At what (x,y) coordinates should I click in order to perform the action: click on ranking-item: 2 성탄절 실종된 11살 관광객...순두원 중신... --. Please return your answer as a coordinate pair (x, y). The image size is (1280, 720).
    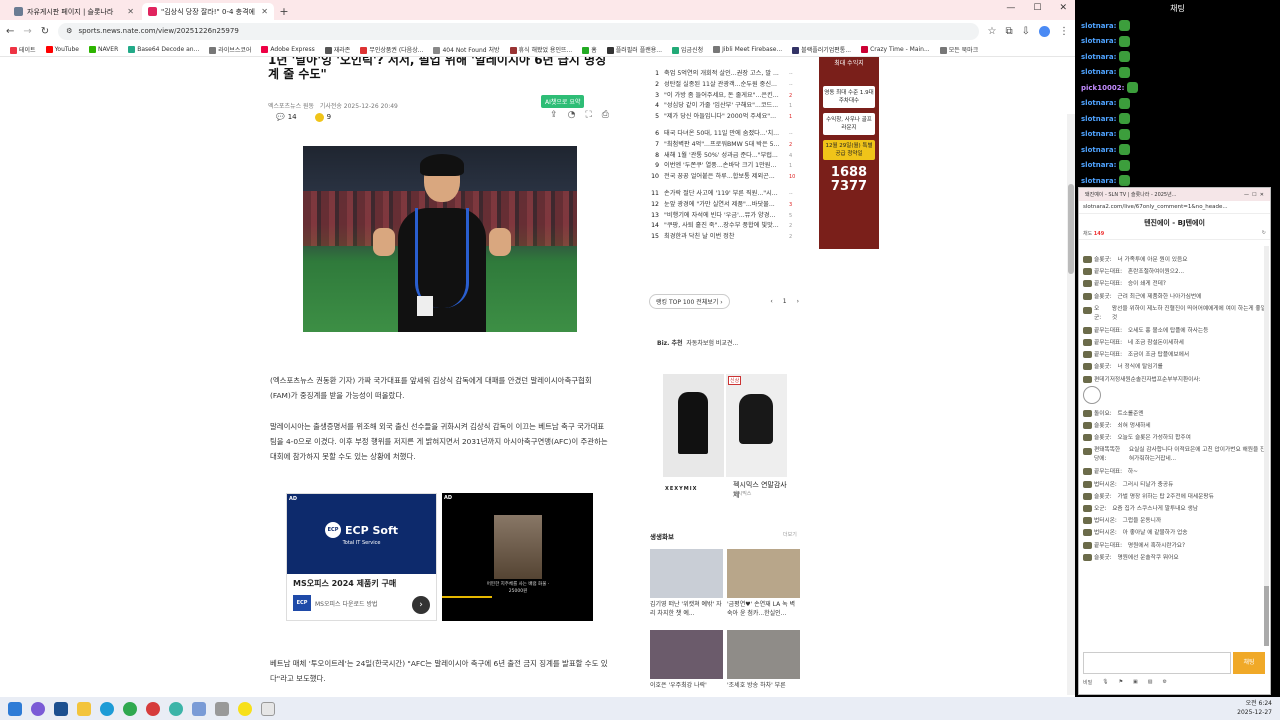
    Looking at the image, I should click on (723, 85).